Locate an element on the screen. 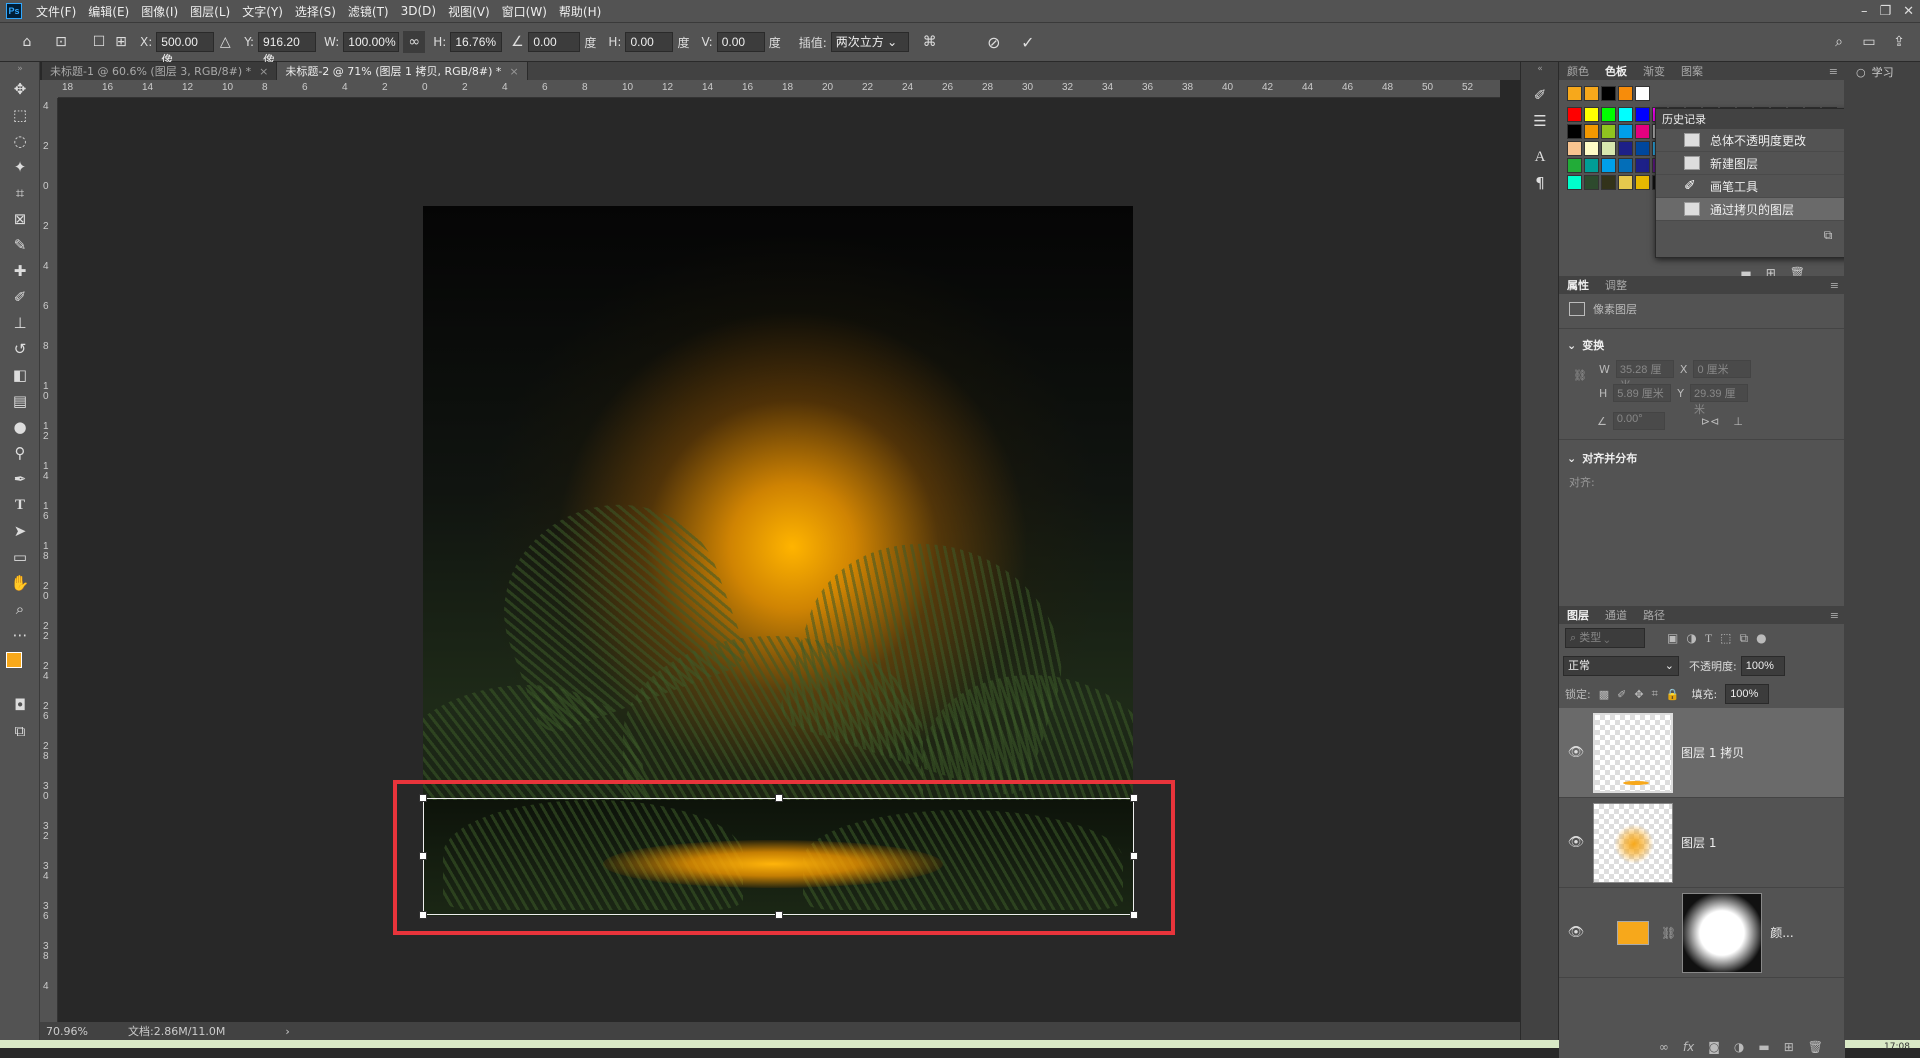 The height and width of the screenshot is (1058, 1920). layer-row: 👁 图层 1 is located at coordinates (1702, 843).